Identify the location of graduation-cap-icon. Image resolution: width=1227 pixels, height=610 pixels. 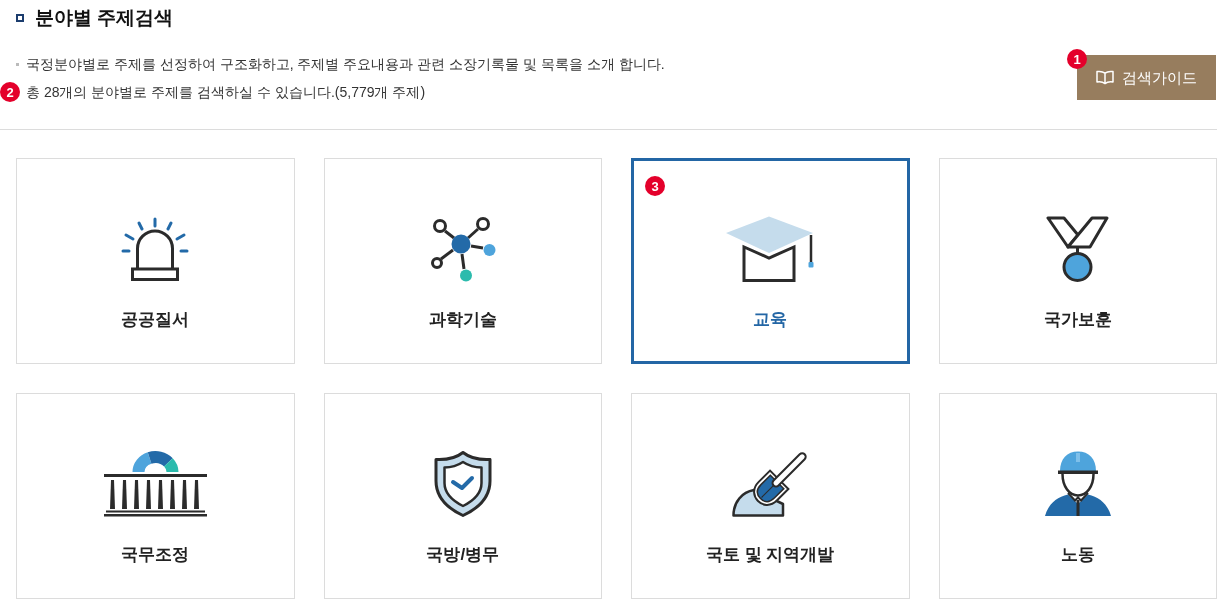
(770, 248).